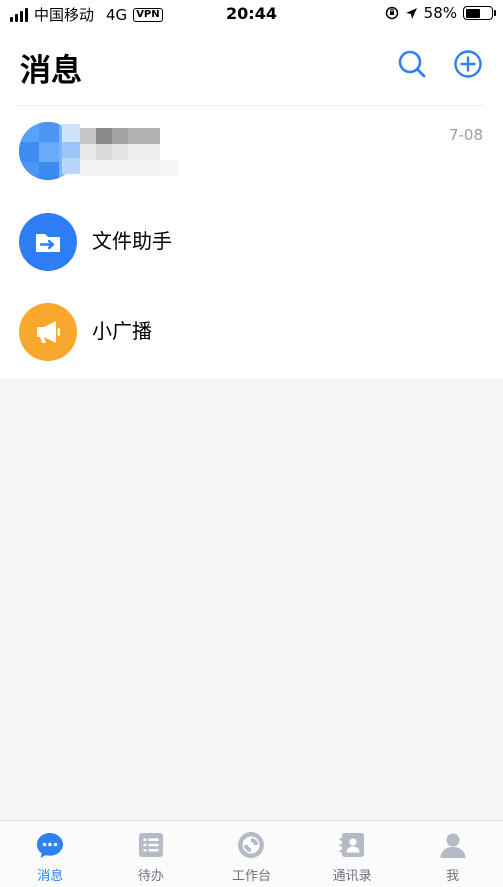 Image resolution: width=503 pixels, height=887 pixels. What do you see at coordinates (472, 13) in the screenshot?
I see `battery-fill` at bounding box center [472, 13].